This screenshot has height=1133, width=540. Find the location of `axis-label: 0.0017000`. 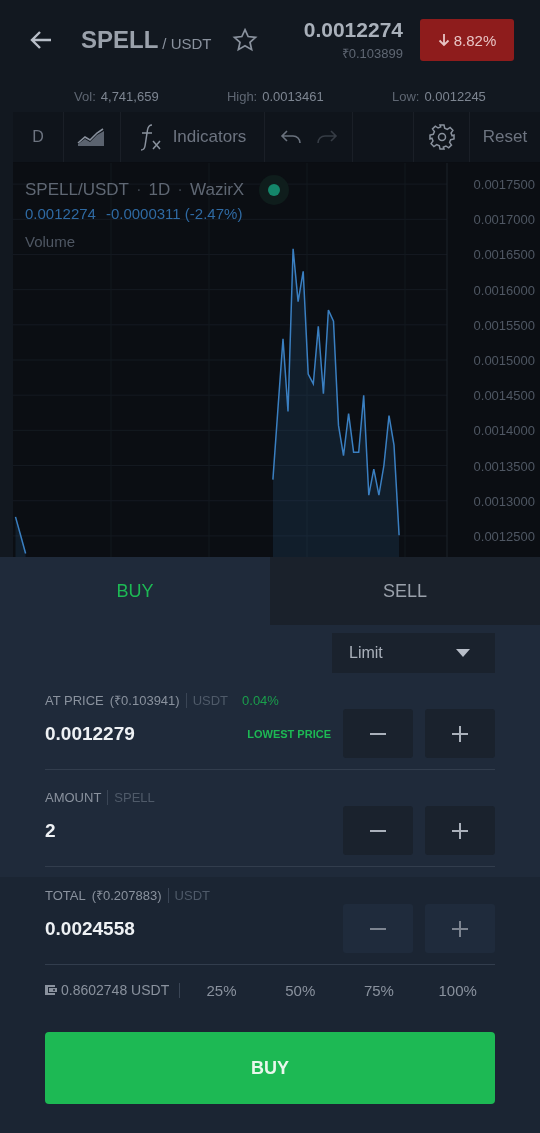

axis-label: 0.0017000 is located at coordinates (504, 220).